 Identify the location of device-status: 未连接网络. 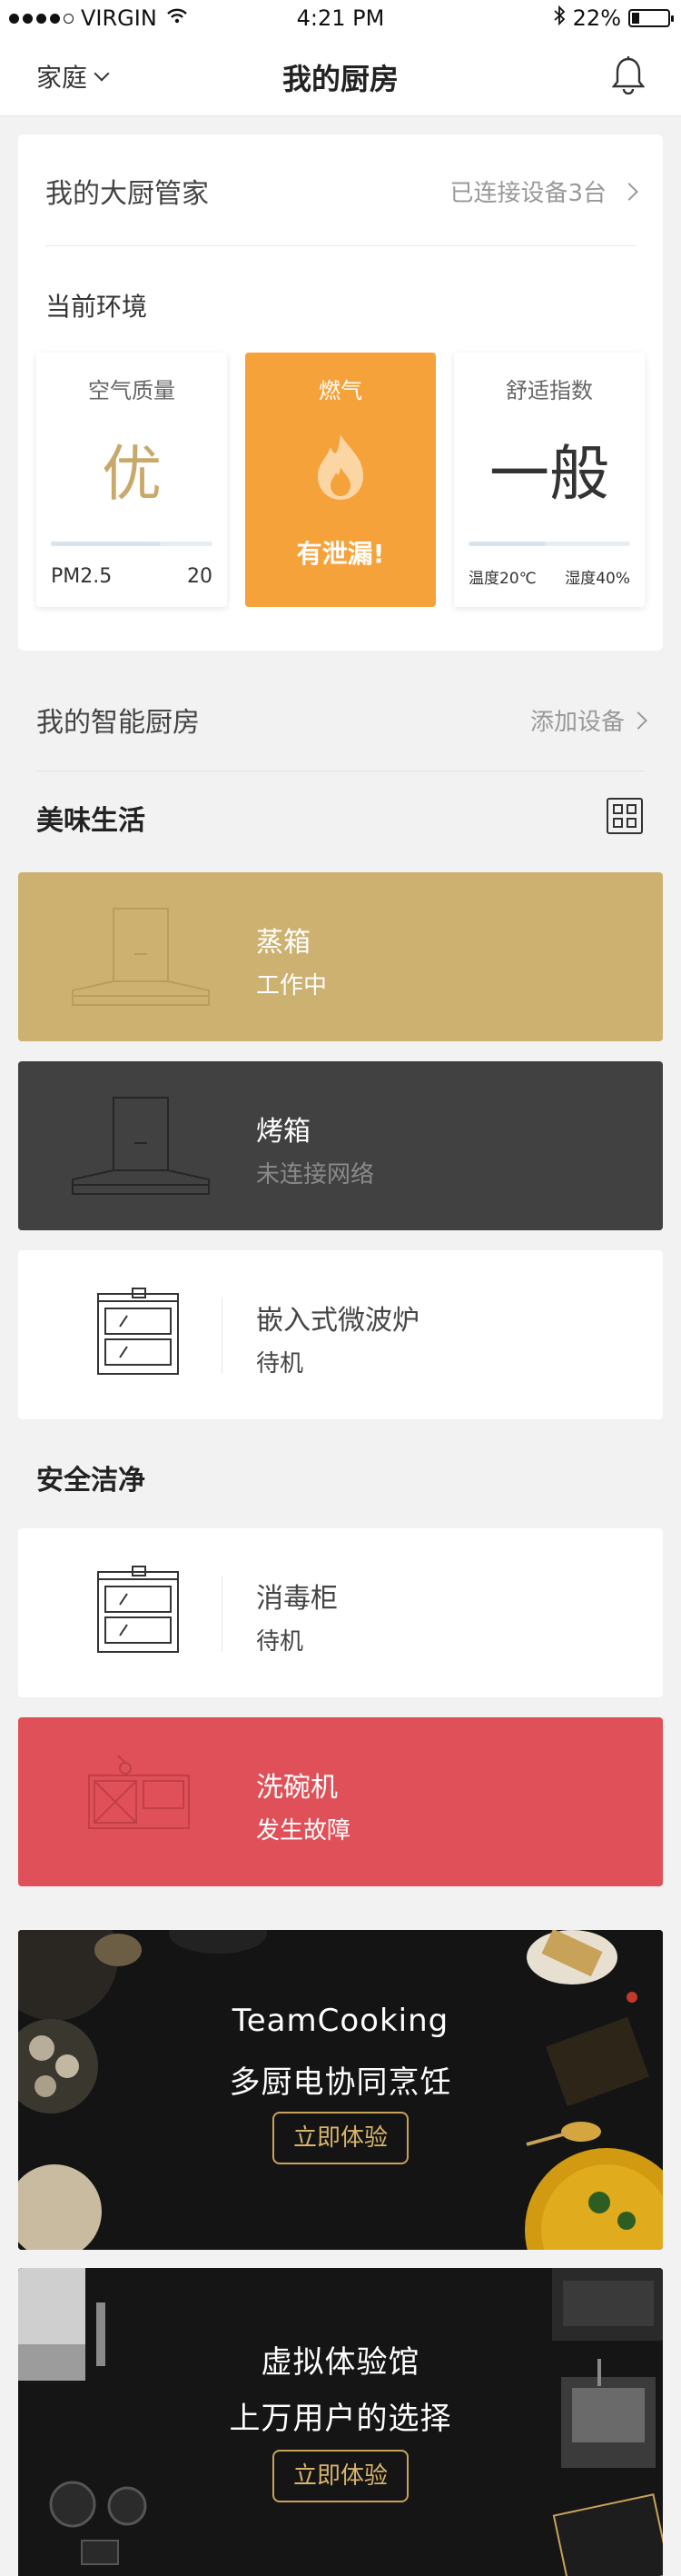
(315, 1175).